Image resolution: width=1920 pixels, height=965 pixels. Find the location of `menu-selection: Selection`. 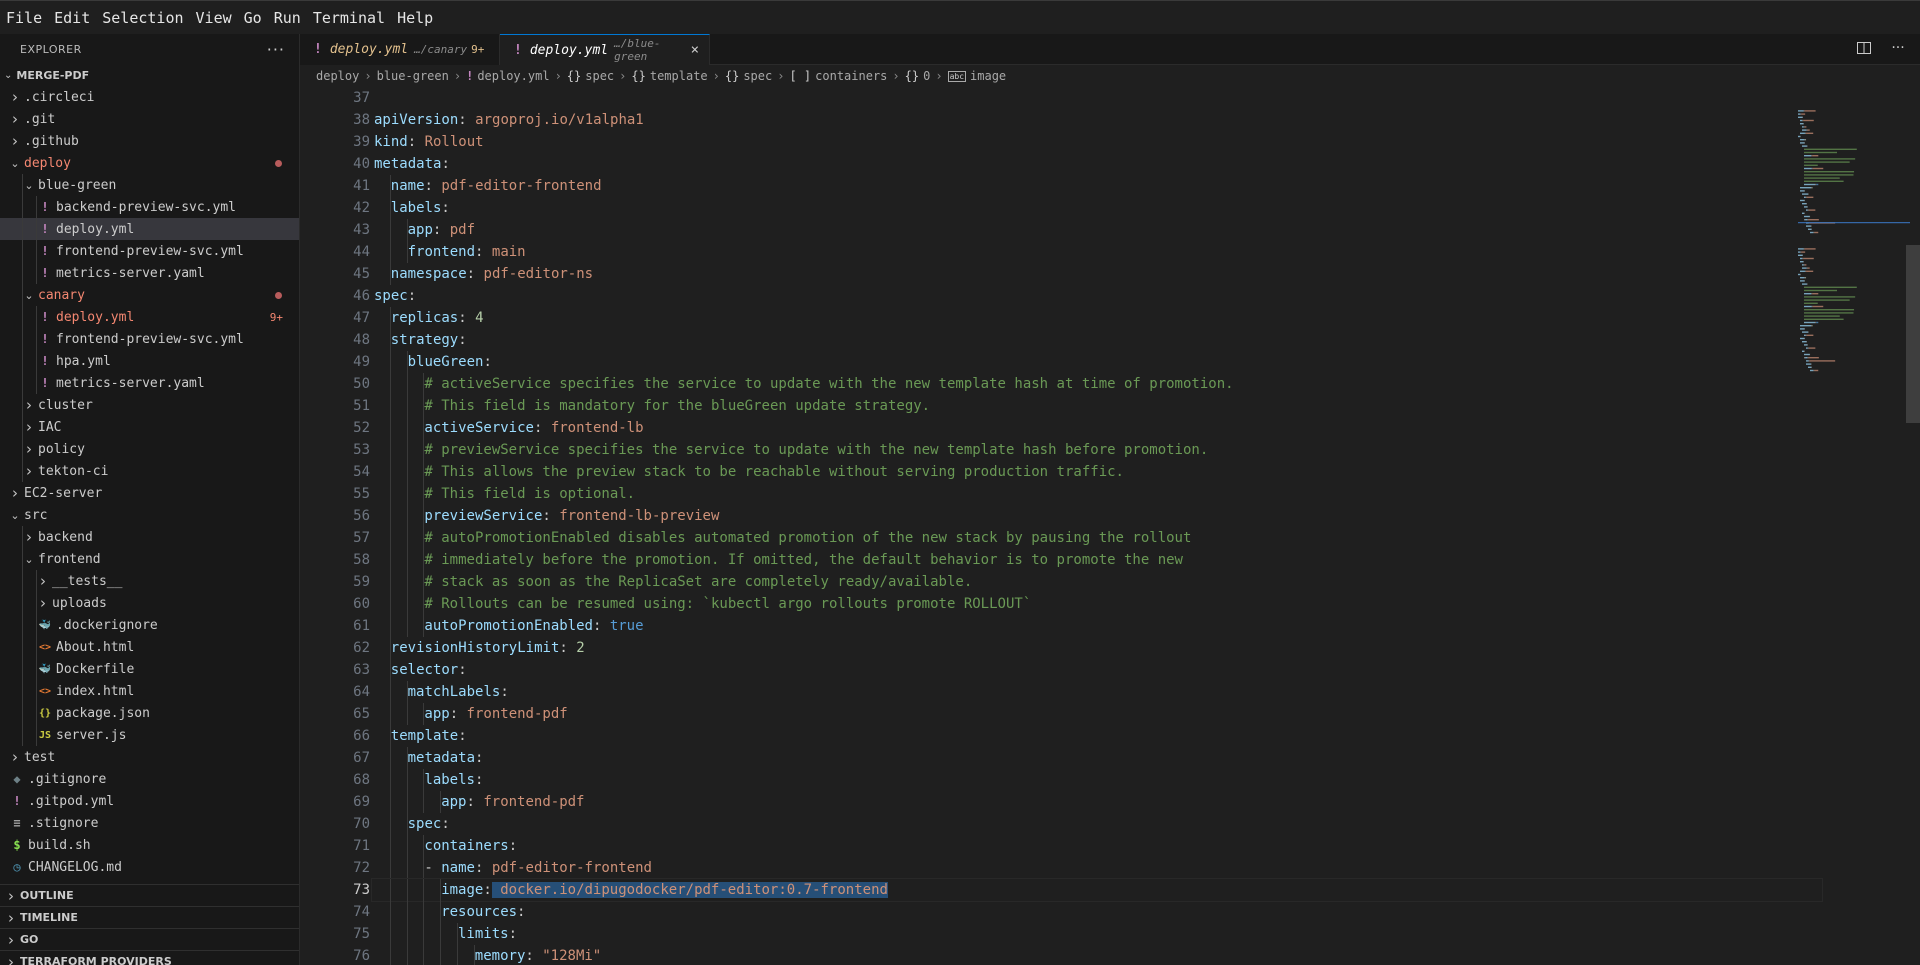

menu-selection: Selection is located at coordinates (142, 18).